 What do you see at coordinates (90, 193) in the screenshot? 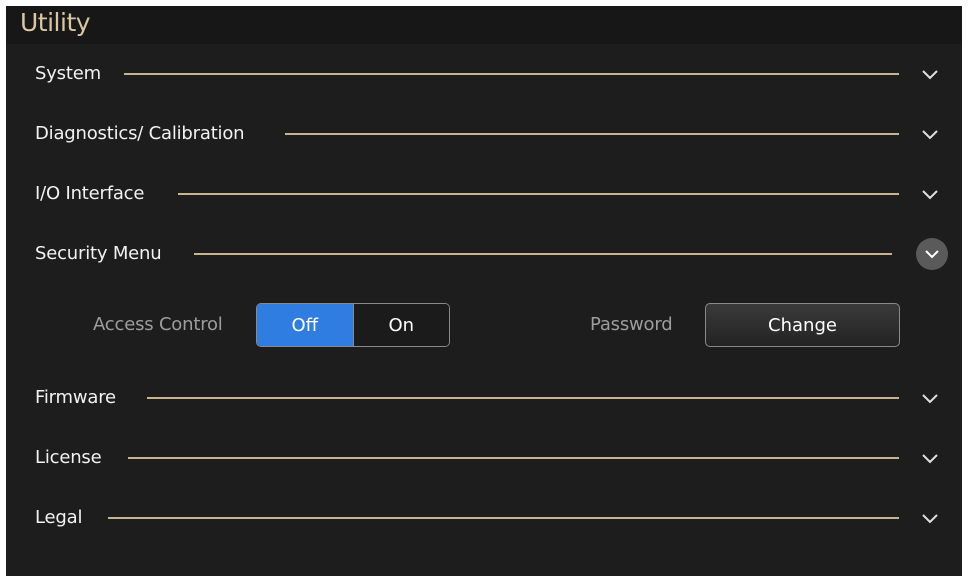
I see `section-label: I/O Interface` at bounding box center [90, 193].